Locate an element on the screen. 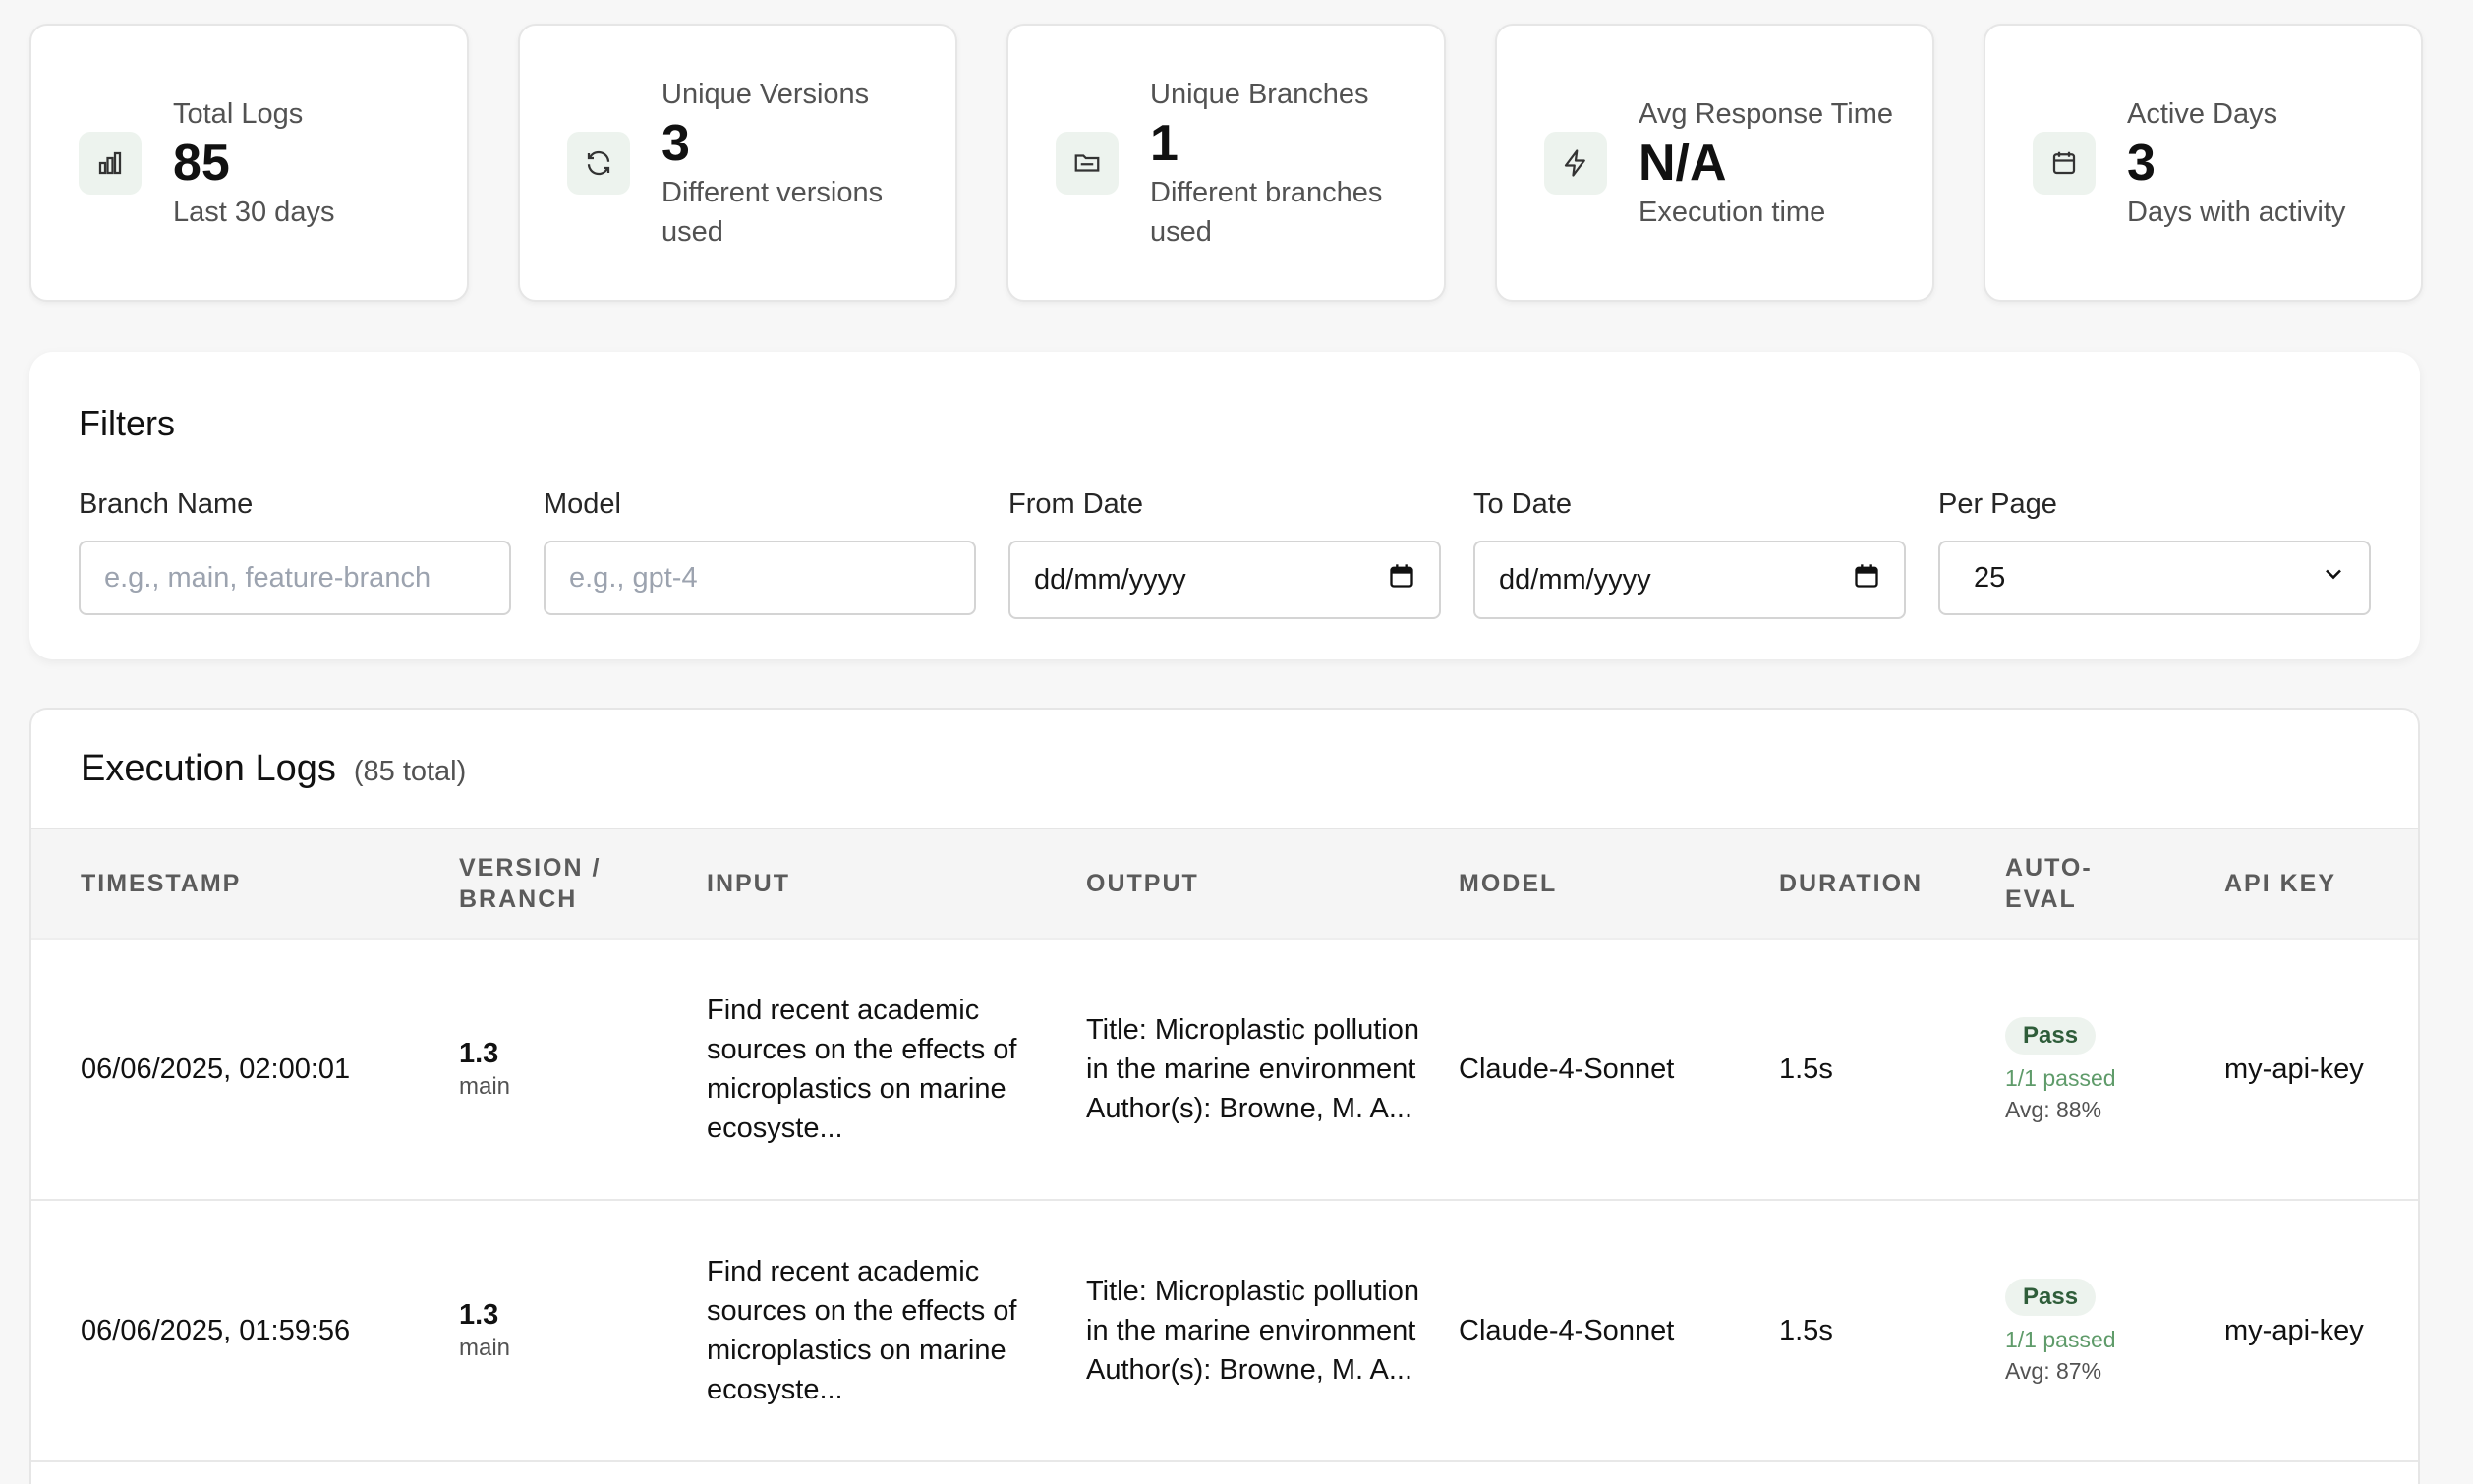 Image resolution: width=2473 pixels, height=1484 pixels. from-date-label: From Date is located at coordinates (1075, 504).